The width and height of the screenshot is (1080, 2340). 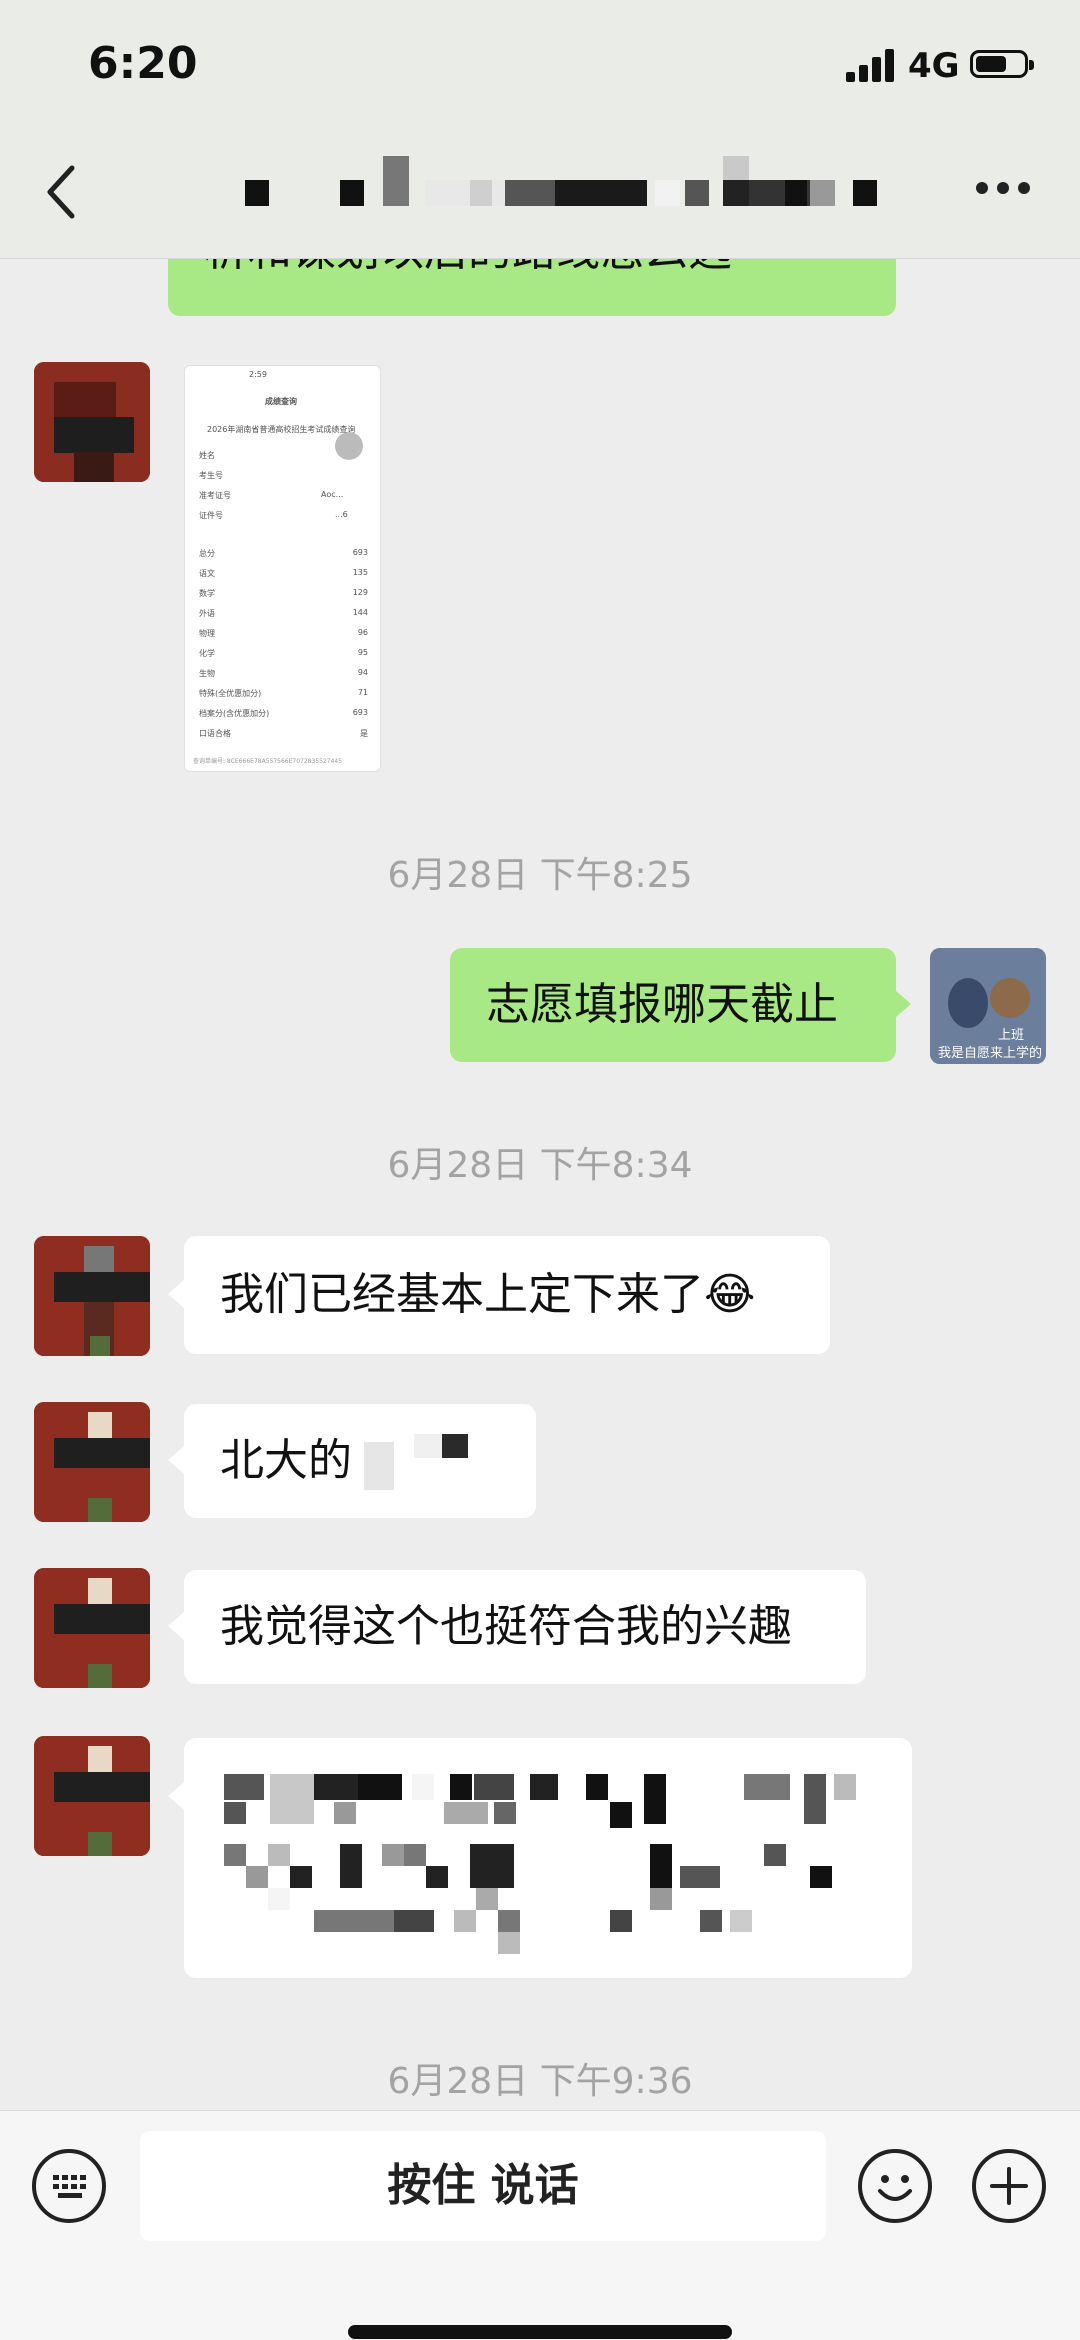 I want to click on shot-row-label: 语文, so click(x=207, y=573).